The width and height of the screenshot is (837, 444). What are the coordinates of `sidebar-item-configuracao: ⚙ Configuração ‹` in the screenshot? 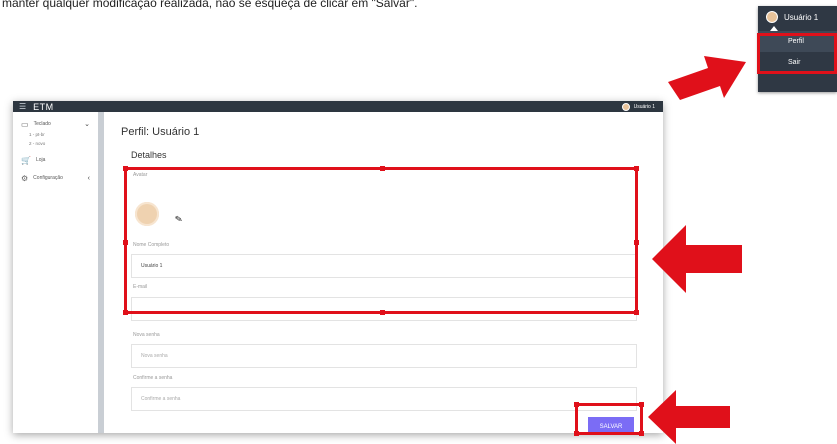 It's located at (55, 178).